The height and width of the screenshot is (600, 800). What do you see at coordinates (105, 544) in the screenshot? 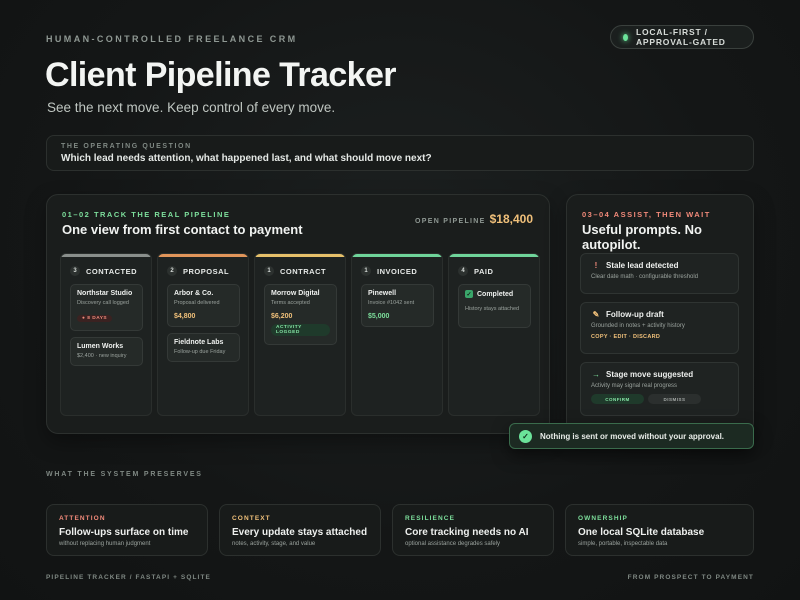
I see `preserve-sub: without replacing human judgment` at bounding box center [105, 544].